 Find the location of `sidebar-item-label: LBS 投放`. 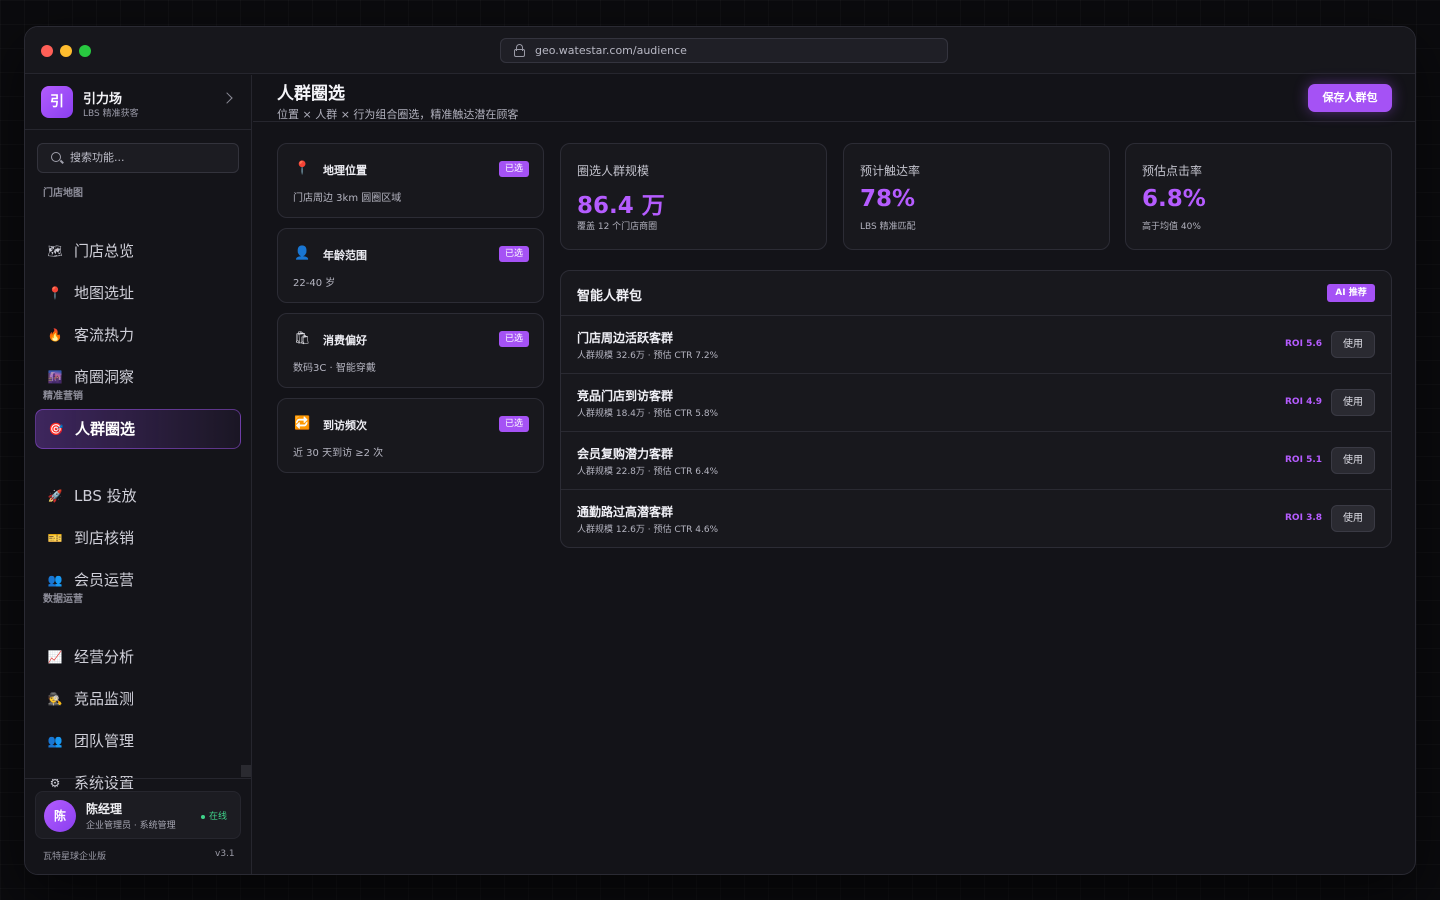

sidebar-item-label: LBS 投放 is located at coordinates (105, 496).